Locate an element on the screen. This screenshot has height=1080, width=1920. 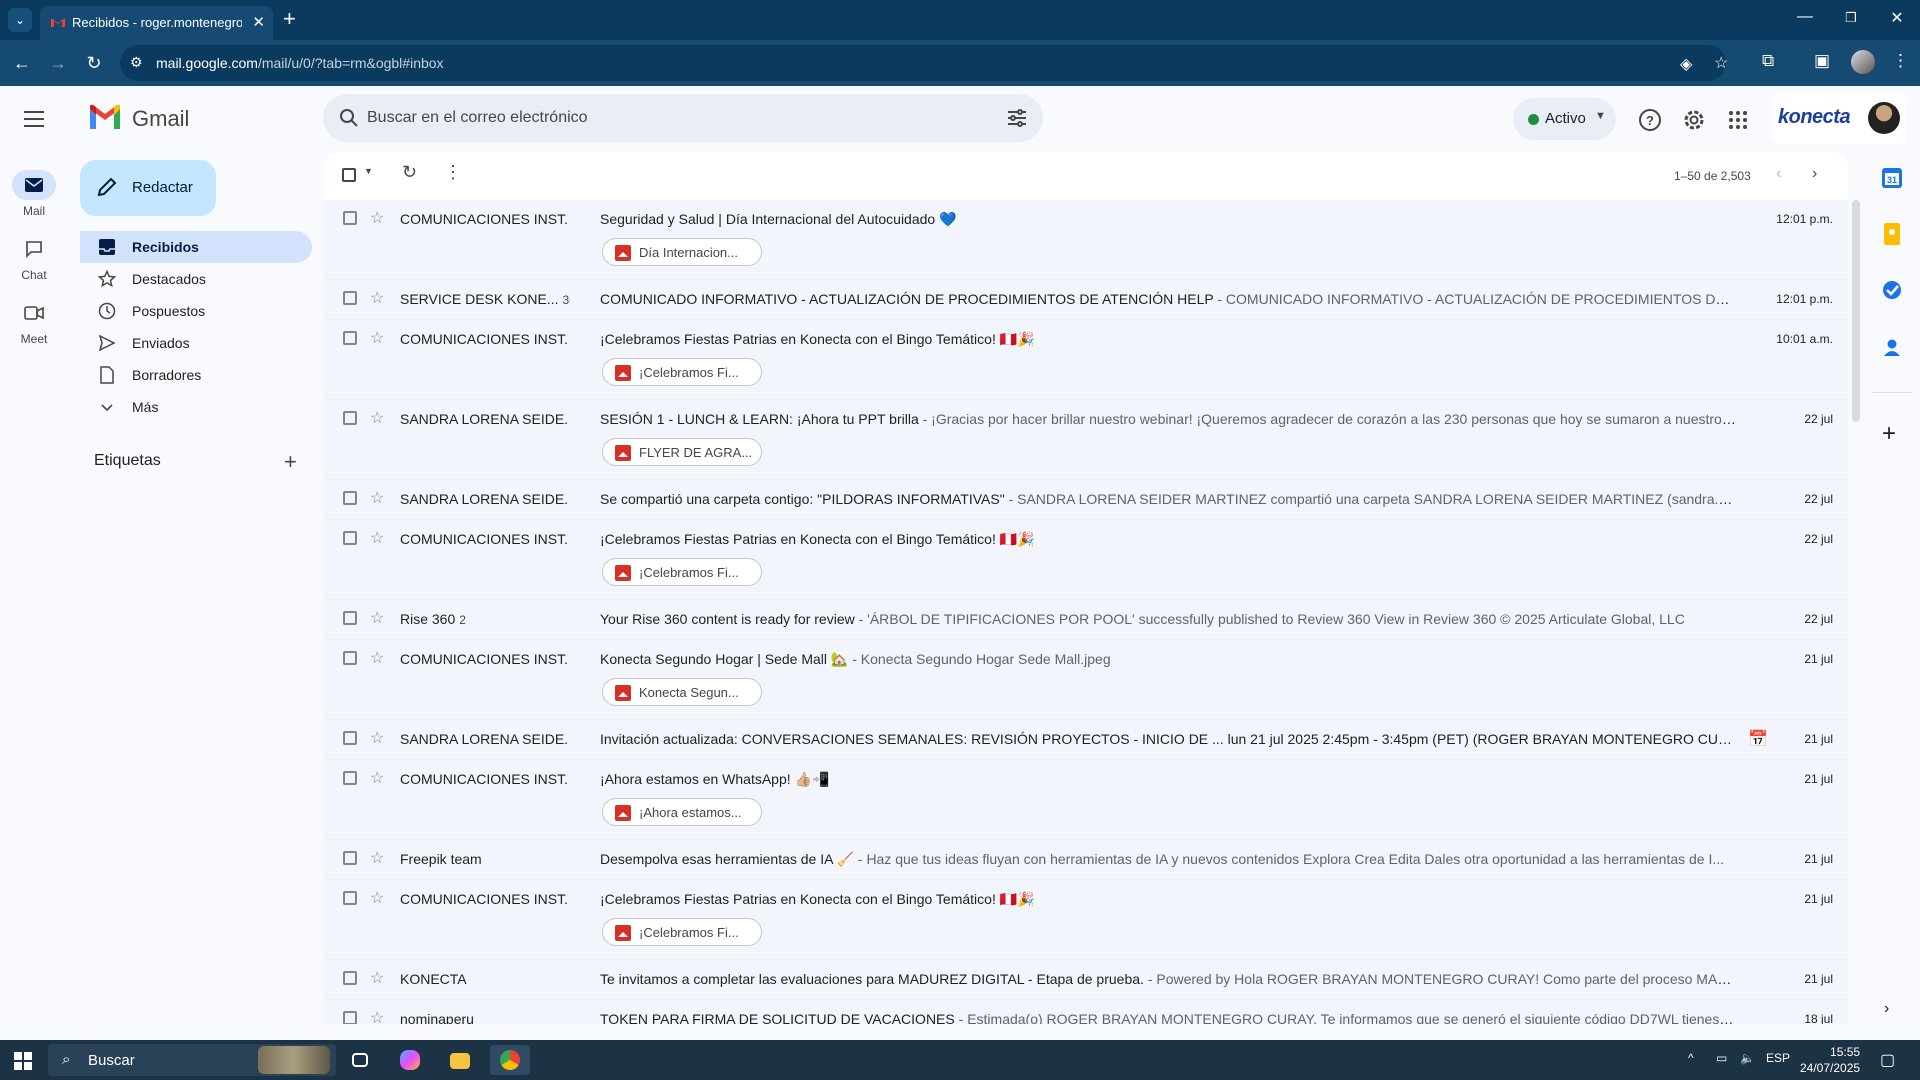
newer-page-icon: ‹ is located at coordinates (1778, 174).